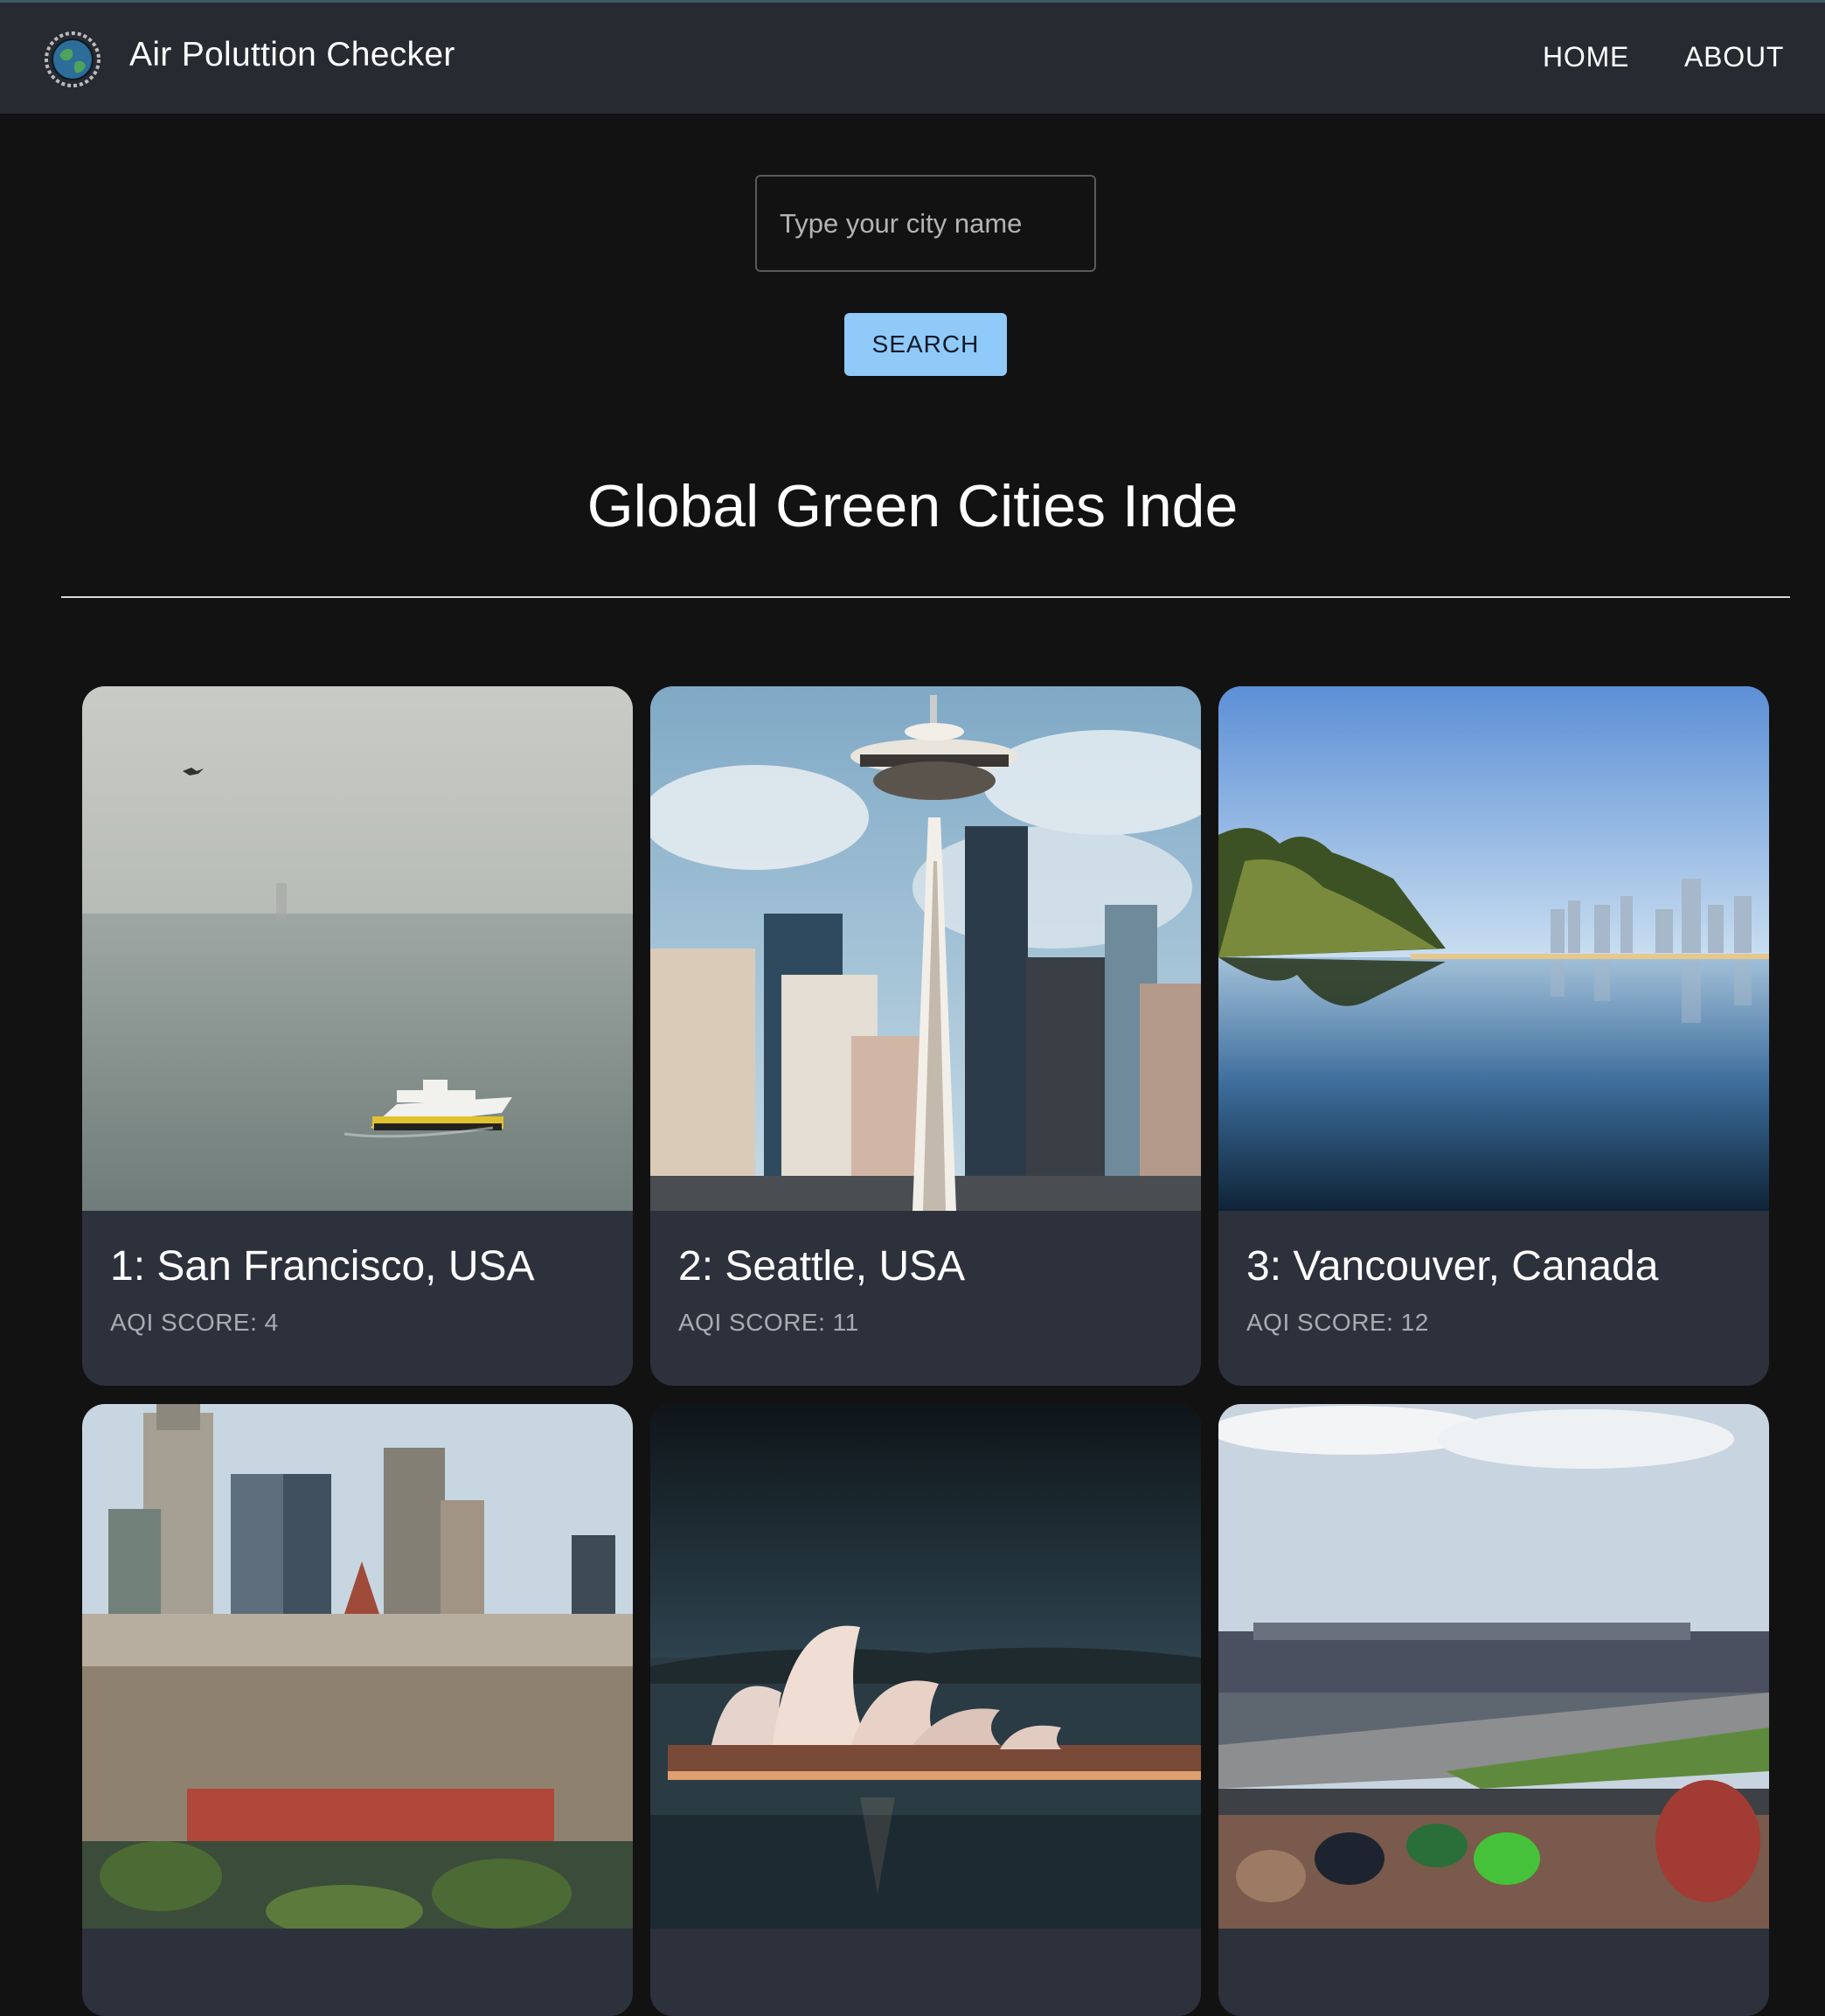 Image resolution: width=1825 pixels, height=2016 pixels. Describe the element at coordinates (292, 54) in the screenshot. I see `app-title: Air Poluttion Checker` at that location.